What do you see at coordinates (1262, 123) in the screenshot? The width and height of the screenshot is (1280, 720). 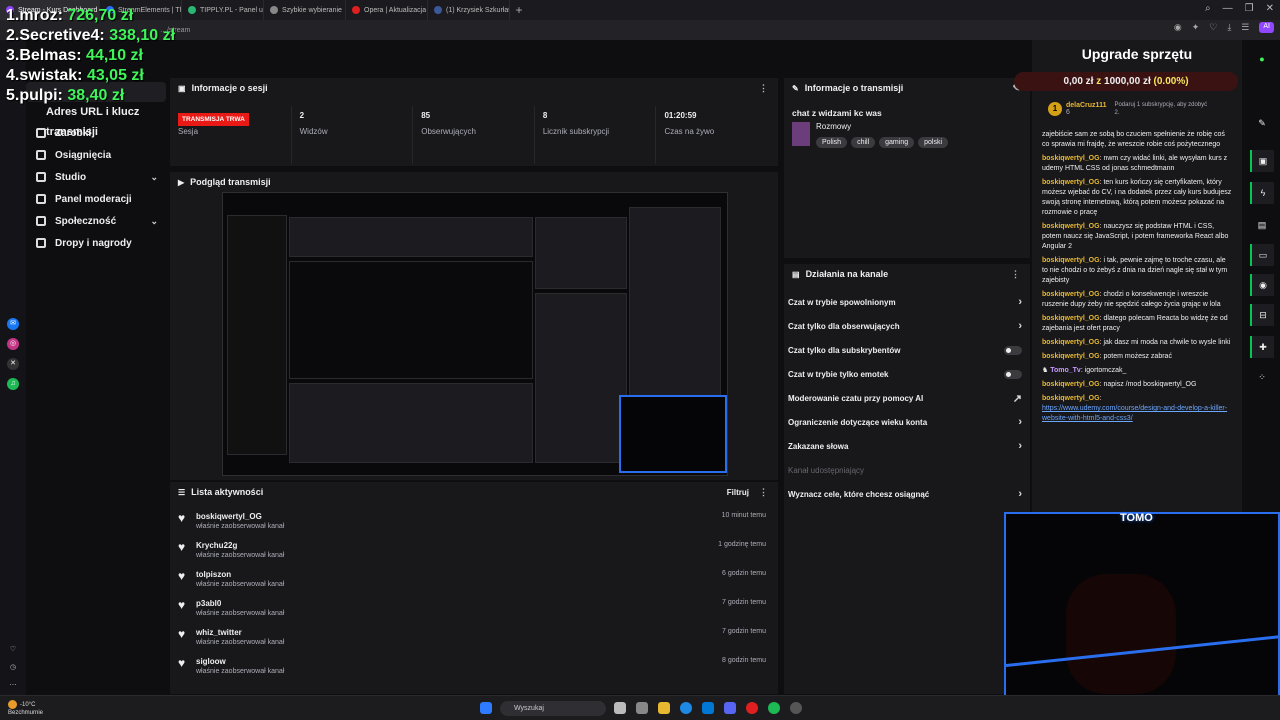 I see `edit-icon: ✎` at bounding box center [1262, 123].